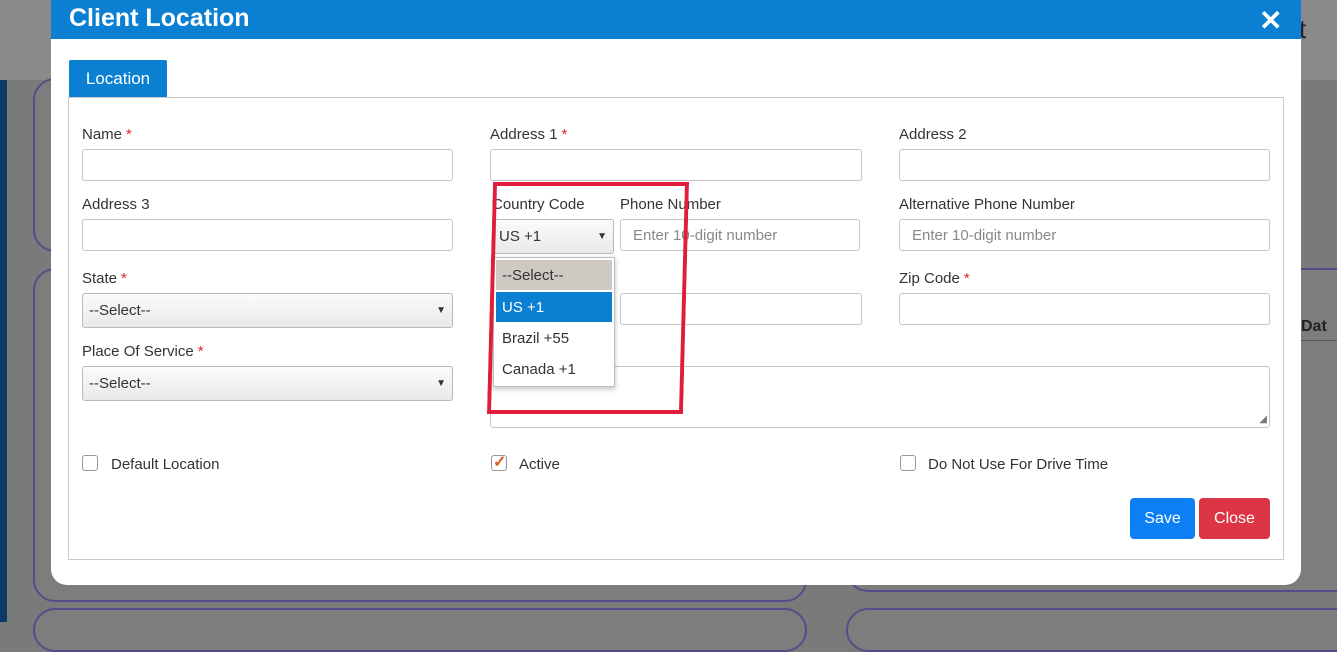 This screenshot has height=652, width=1337. What do you see at coordinates (267, 310) in the screenshot?
I see `state-select: --Select-- ▼` at bounding box center [267, 310].